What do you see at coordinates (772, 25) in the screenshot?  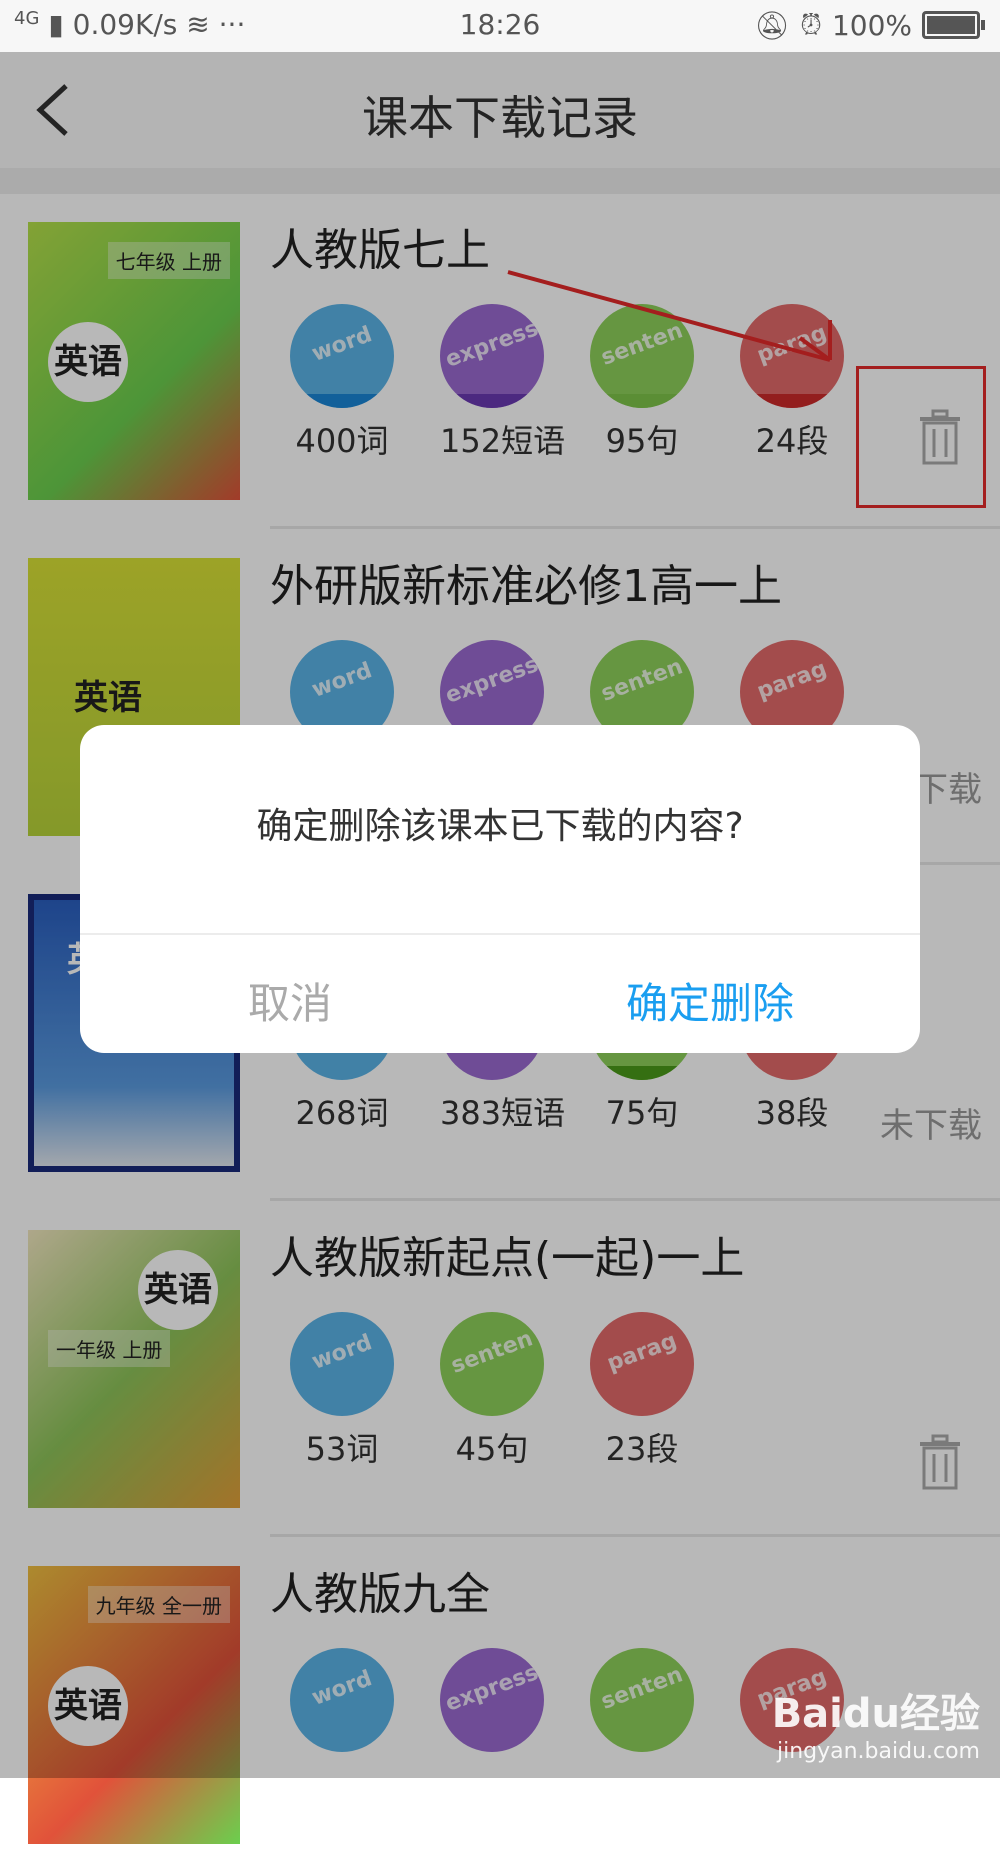 I see `mute-icon: 🔕︎` at bounding box center [772, 25].